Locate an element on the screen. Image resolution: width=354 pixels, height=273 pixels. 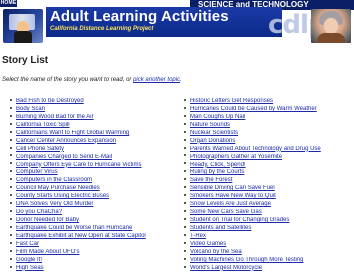
story-link: Google It! is located at coordinates (29, 260).